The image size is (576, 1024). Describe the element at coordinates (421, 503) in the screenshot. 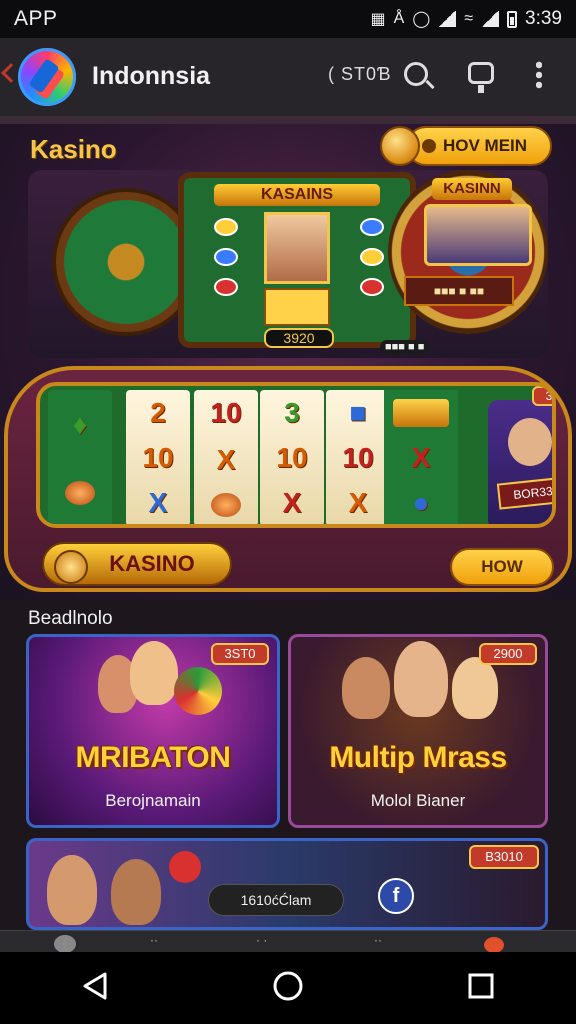

I see `slot-symbol: ●` at that location.